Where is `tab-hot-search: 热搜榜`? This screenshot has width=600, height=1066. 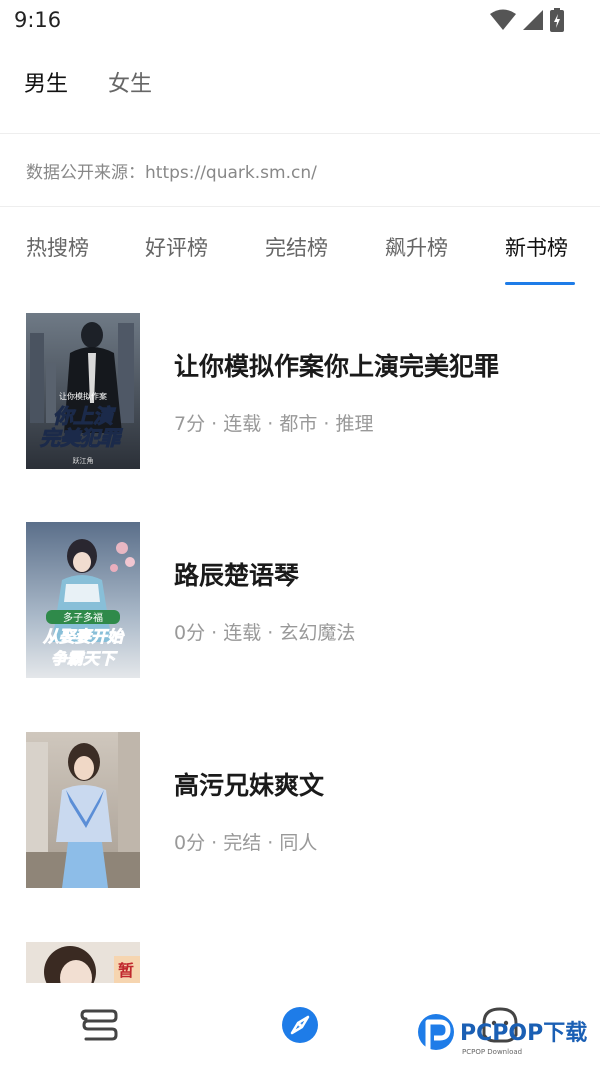 tab-hot-search: 热搜榜 is located at coordinates (57, 247).